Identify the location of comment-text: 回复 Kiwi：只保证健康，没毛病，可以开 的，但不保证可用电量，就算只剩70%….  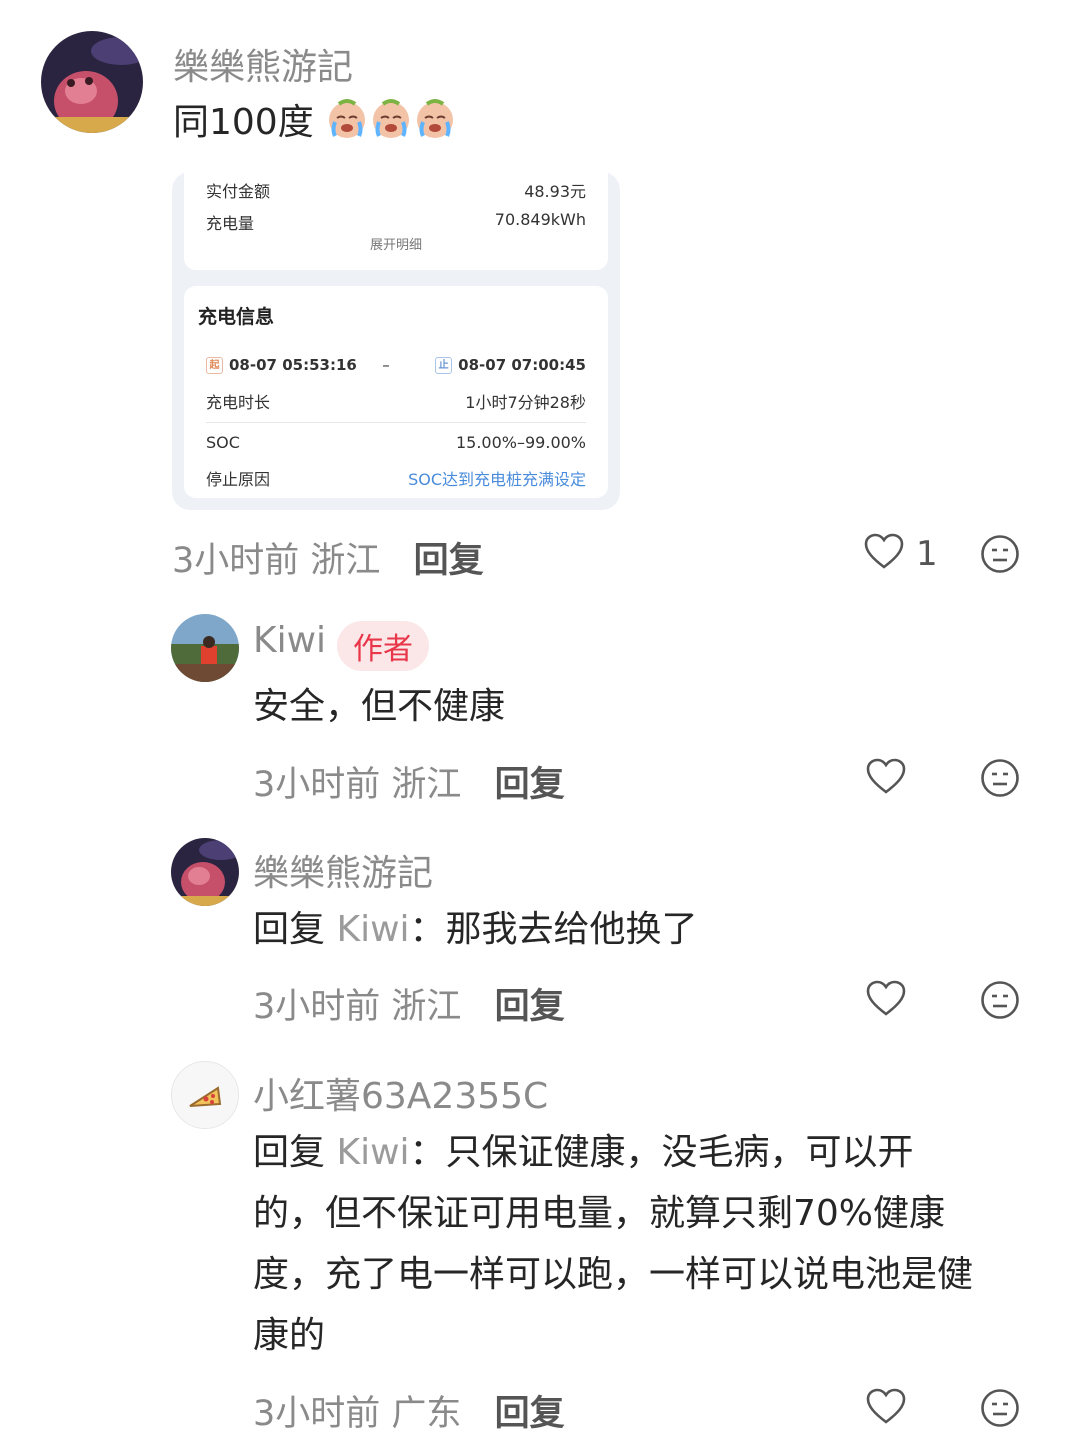
(613, 1244).